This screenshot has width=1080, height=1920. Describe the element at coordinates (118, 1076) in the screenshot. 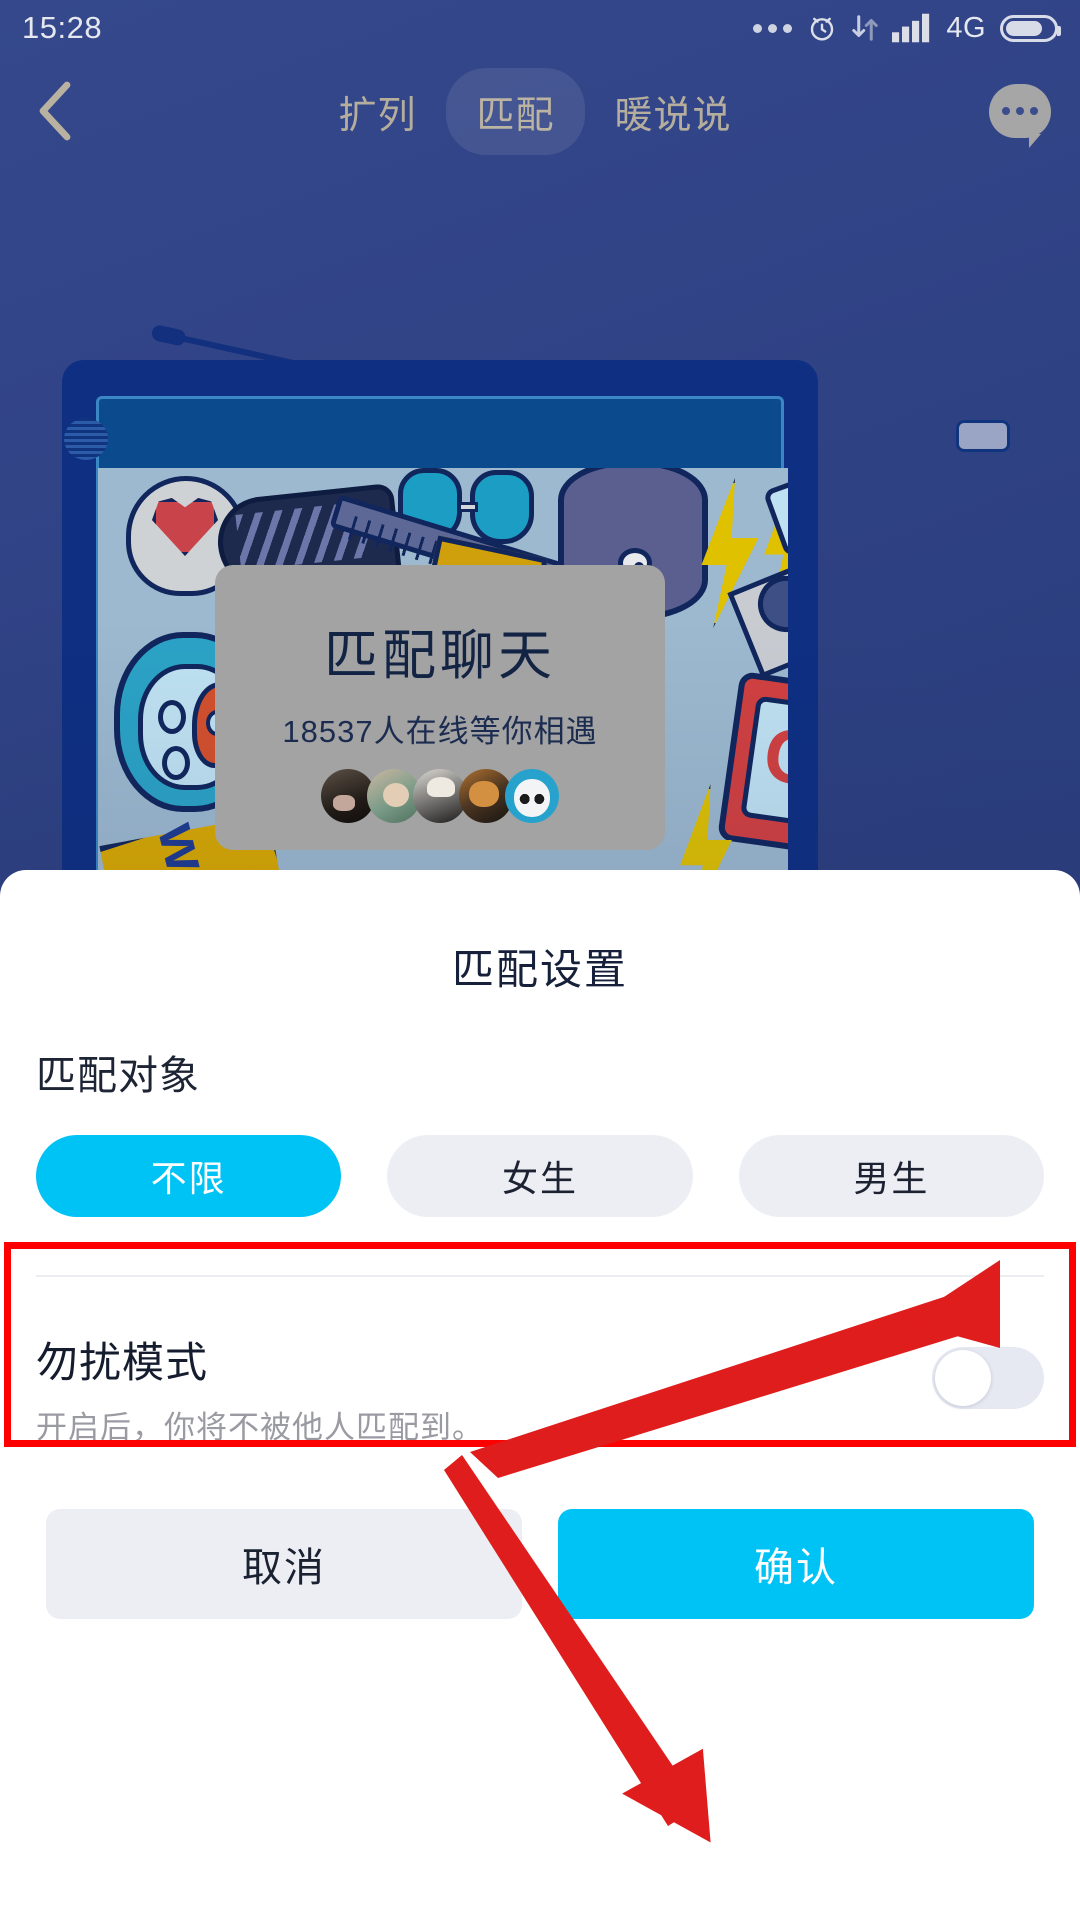

I see `match-target-label: 匹配对象` at that location.